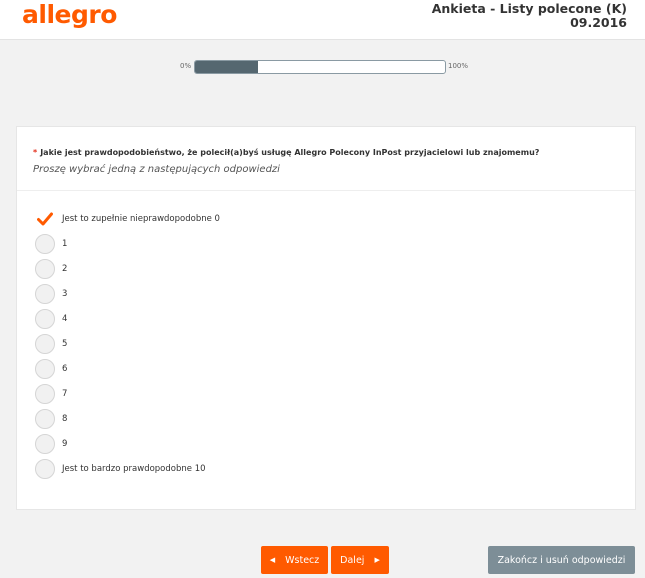 This screenshot has width=645, height=578. What do you see at coordinates (226, 67) in the screenshot?
I see `progress-fill` at bounding box center [226, 67].